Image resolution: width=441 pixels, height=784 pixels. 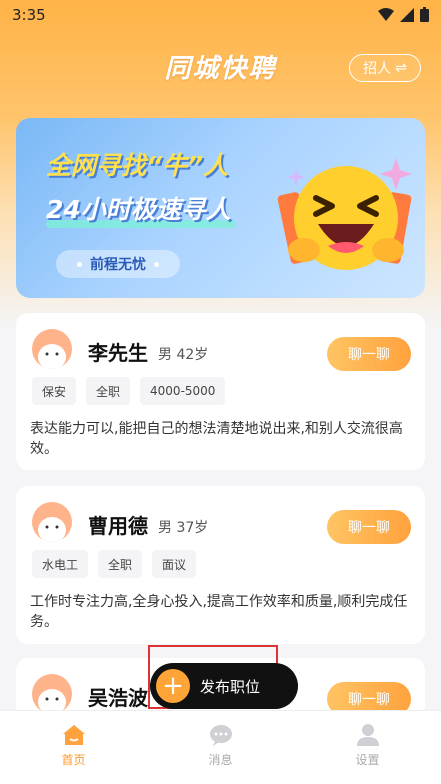 What do you see at coordinates (118, 353) in the screenshot?
I see `candidate-name: 李先生` at bounding box center [118, 353].